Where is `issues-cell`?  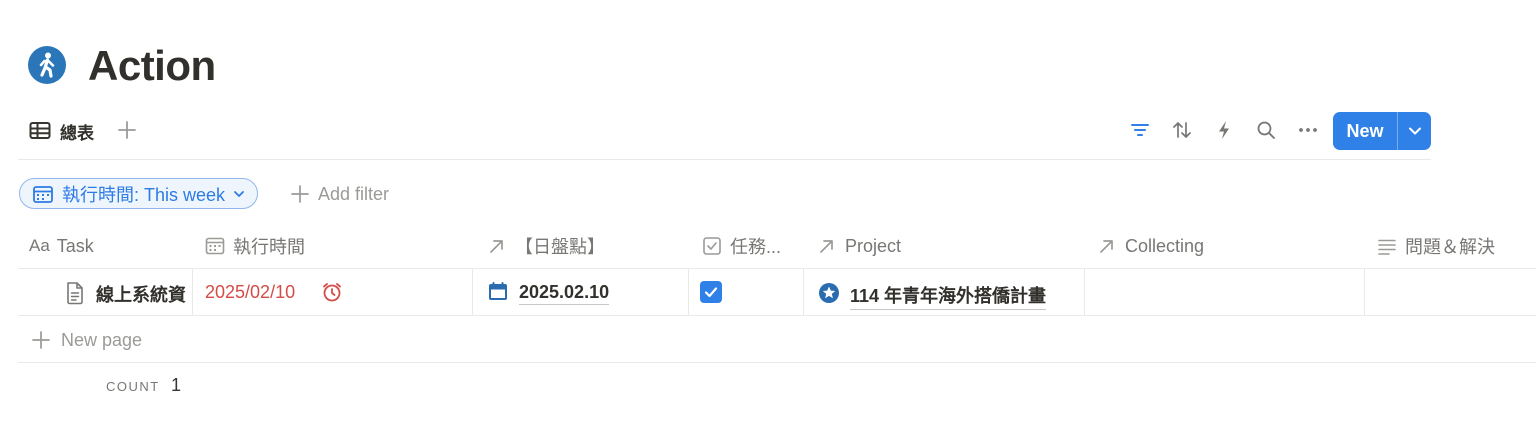
issues-cell is located at coordinates (1450, 292).